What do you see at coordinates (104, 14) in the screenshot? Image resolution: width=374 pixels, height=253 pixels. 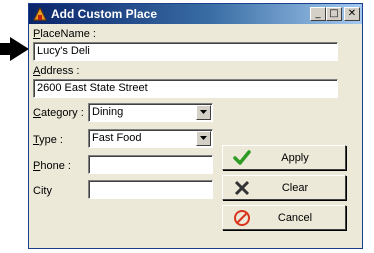 I see `window-title: Add Custom Place` at bounding box center [104, 14].